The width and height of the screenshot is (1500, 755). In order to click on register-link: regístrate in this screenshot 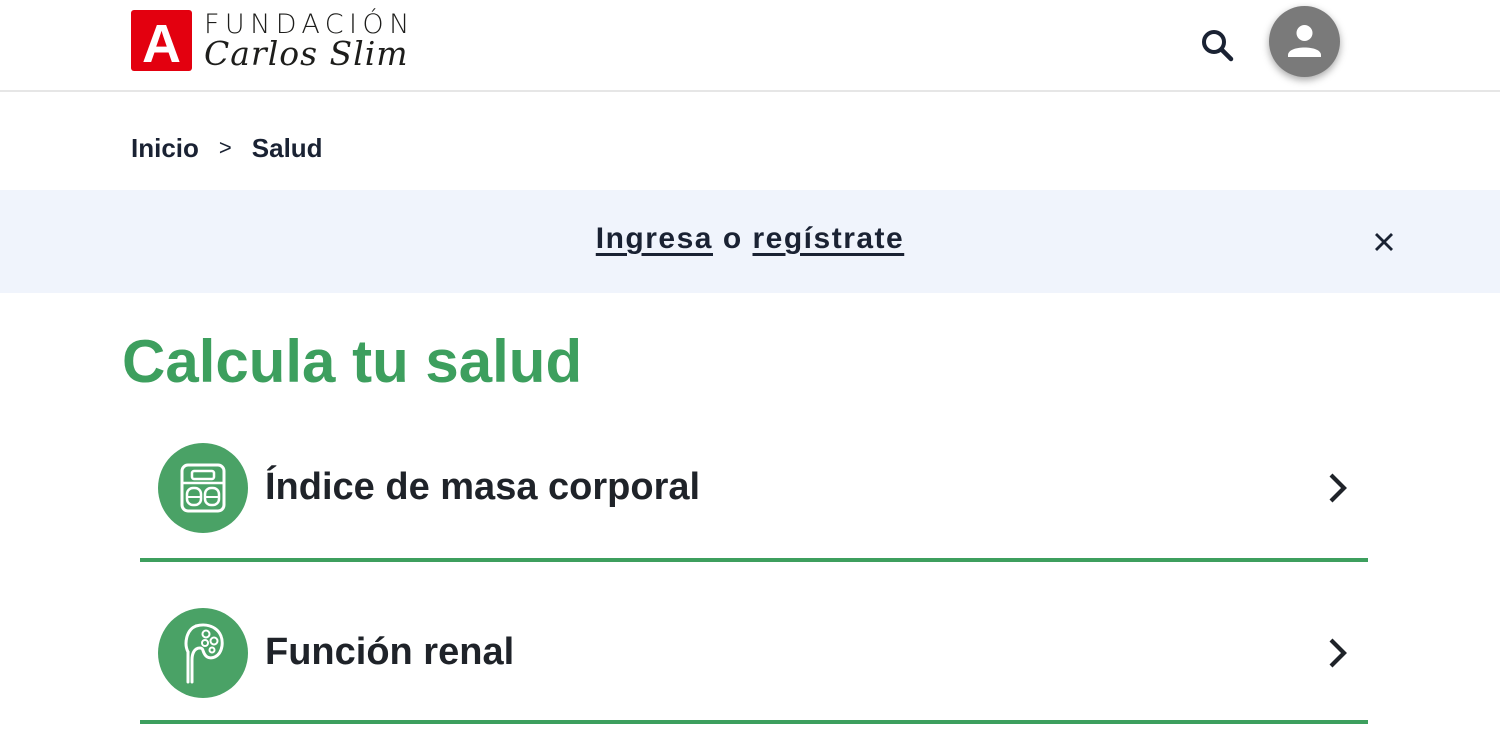, I will do `click(829, 238)`.